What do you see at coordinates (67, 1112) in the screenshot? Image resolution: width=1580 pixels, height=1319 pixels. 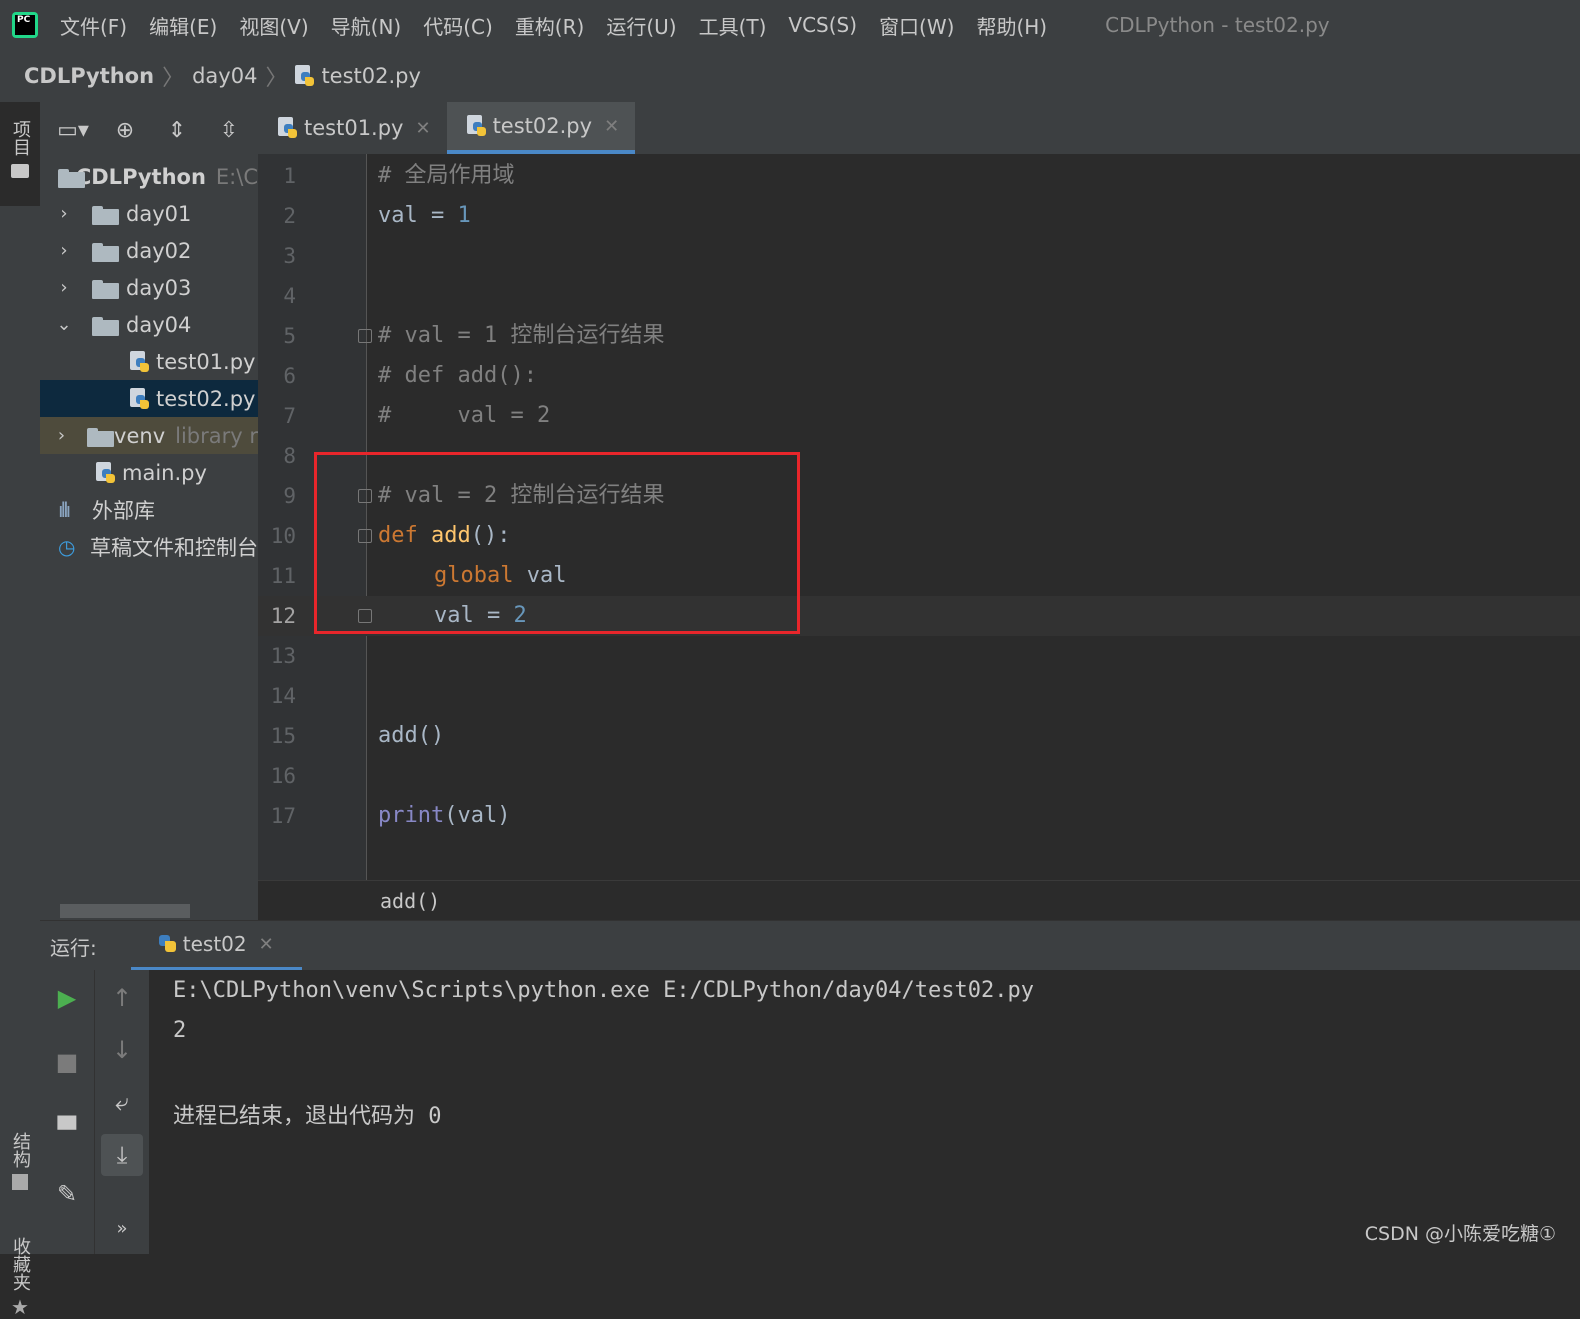 I see `run-toolbar-primary: ▶ ■ ▀ ✎` at bounding box center [67, 1112].